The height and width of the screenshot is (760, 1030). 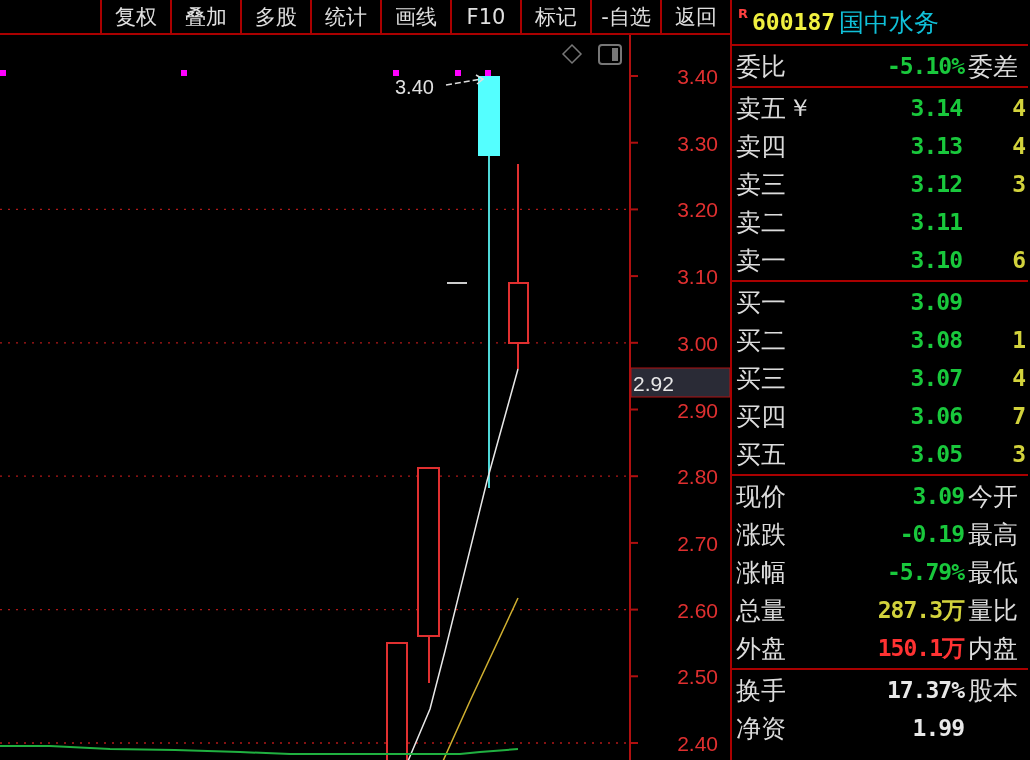 What do you see at coordinates (697, 610) in the screenshot?
I see `axis-label: 2.60` at bounding box center [697, 610].